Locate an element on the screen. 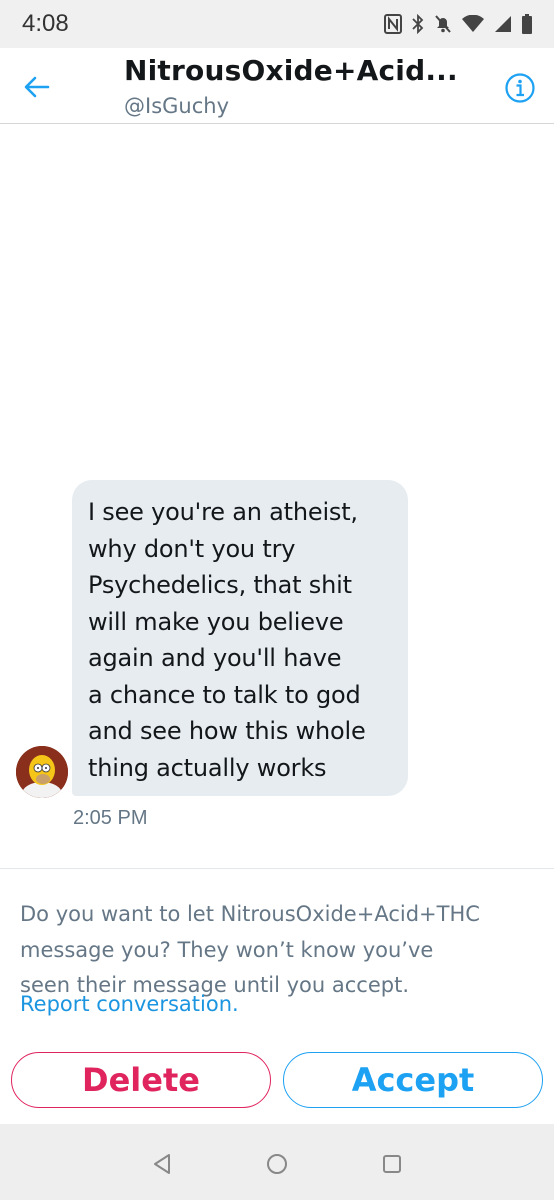 The width and height of the screenshot is (554, 1200). delete-button: Delete is located at coordinates (141, 1080).